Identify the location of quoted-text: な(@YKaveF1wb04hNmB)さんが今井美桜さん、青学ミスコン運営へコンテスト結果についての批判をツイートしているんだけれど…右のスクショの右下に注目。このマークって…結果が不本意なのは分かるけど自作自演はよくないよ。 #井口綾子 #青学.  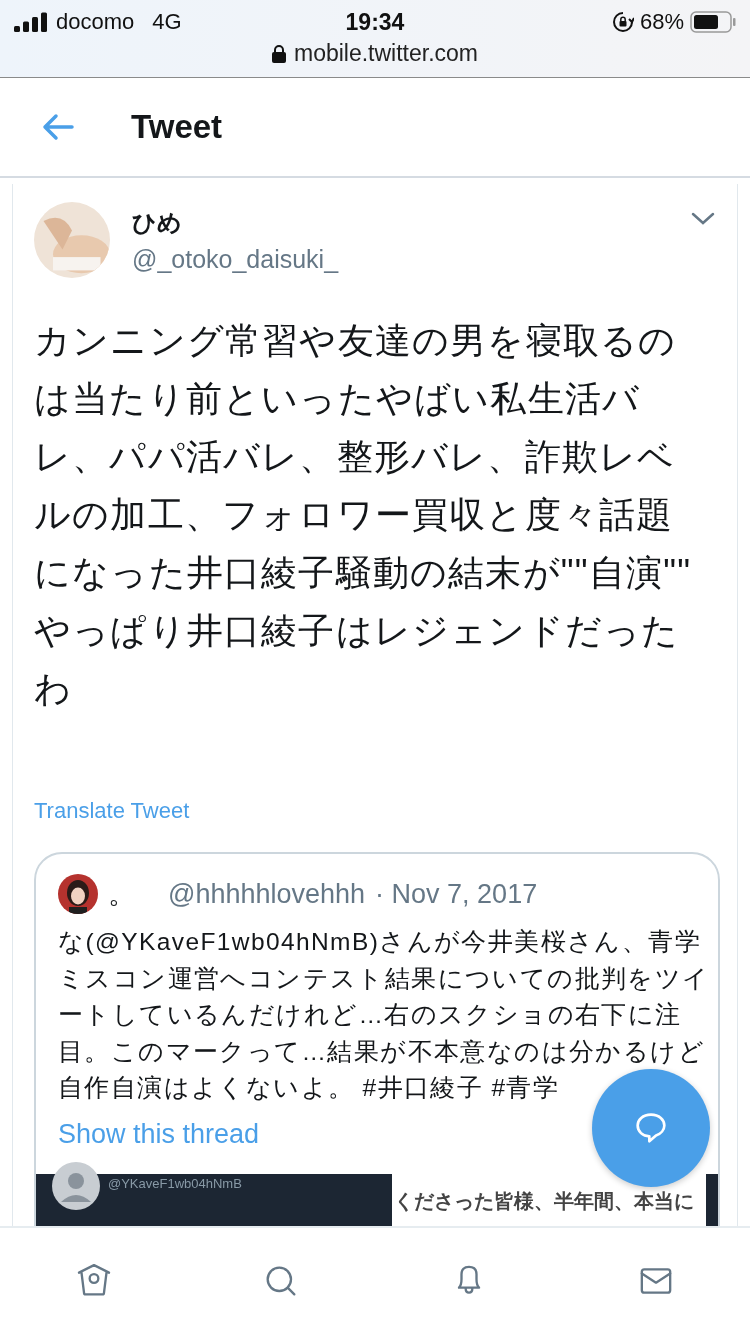
(384, 1015).